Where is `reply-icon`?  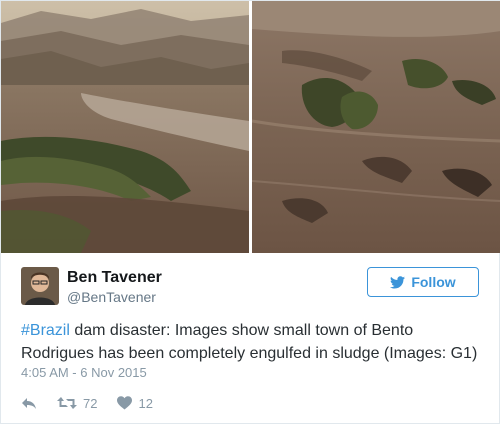
reply-icon is located at coordinates (29, 403).